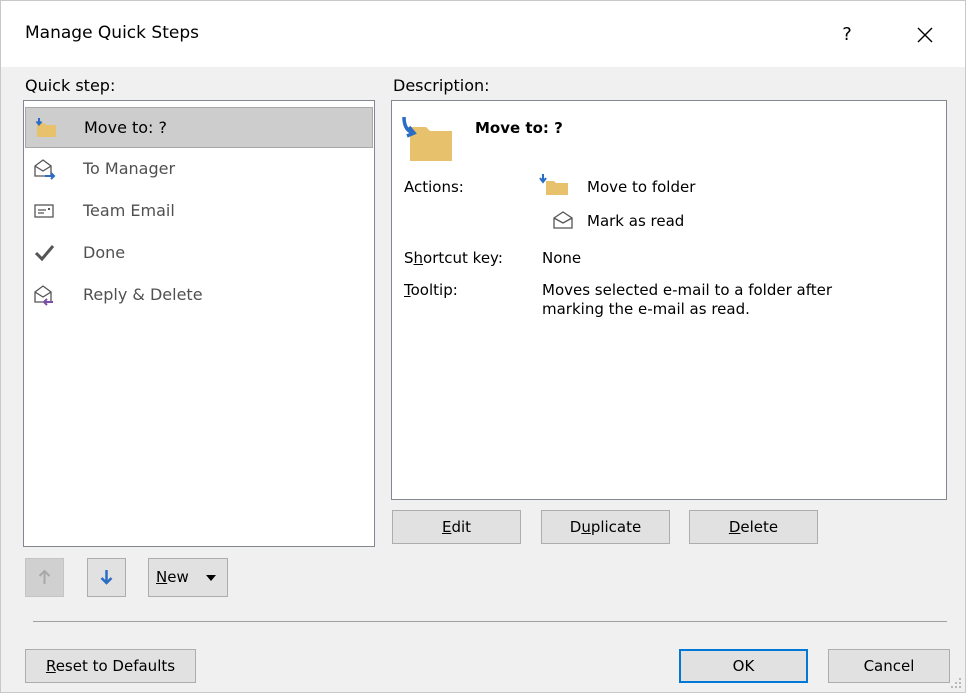  What do you see at coordinates (44, 211) in the screenshot?
I see `email-card-icon` at bounding box center [44, 211].